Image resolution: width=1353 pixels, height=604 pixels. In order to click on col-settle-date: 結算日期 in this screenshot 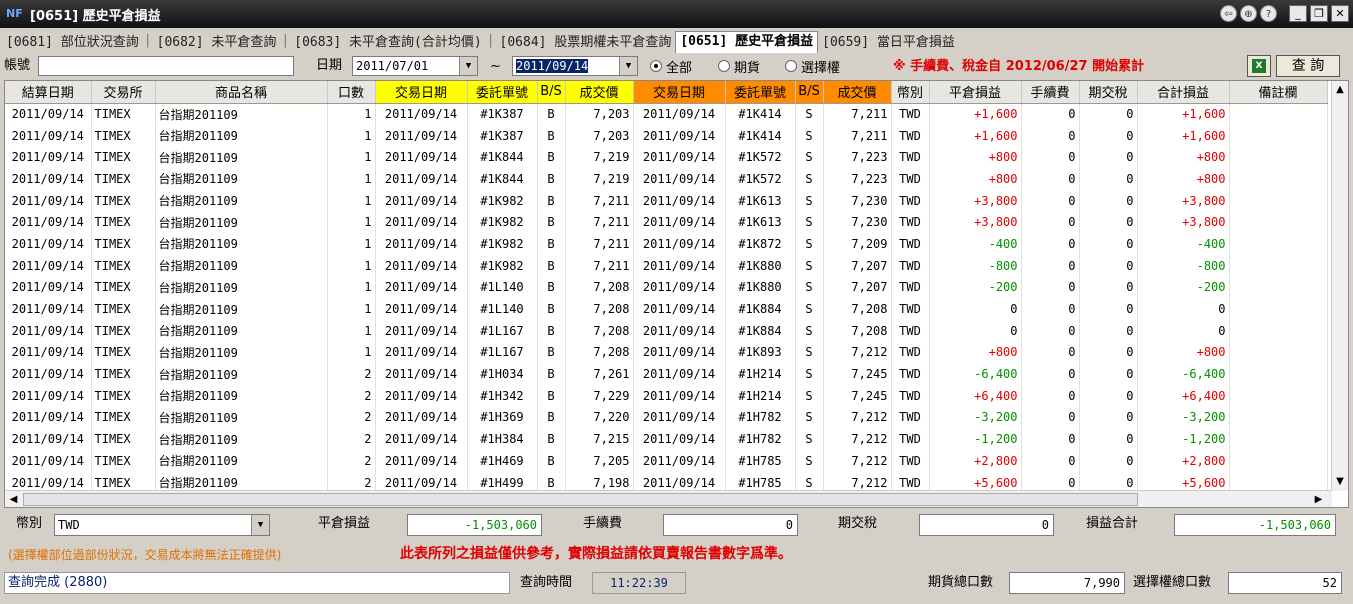, I will do `click(48, 92)`.